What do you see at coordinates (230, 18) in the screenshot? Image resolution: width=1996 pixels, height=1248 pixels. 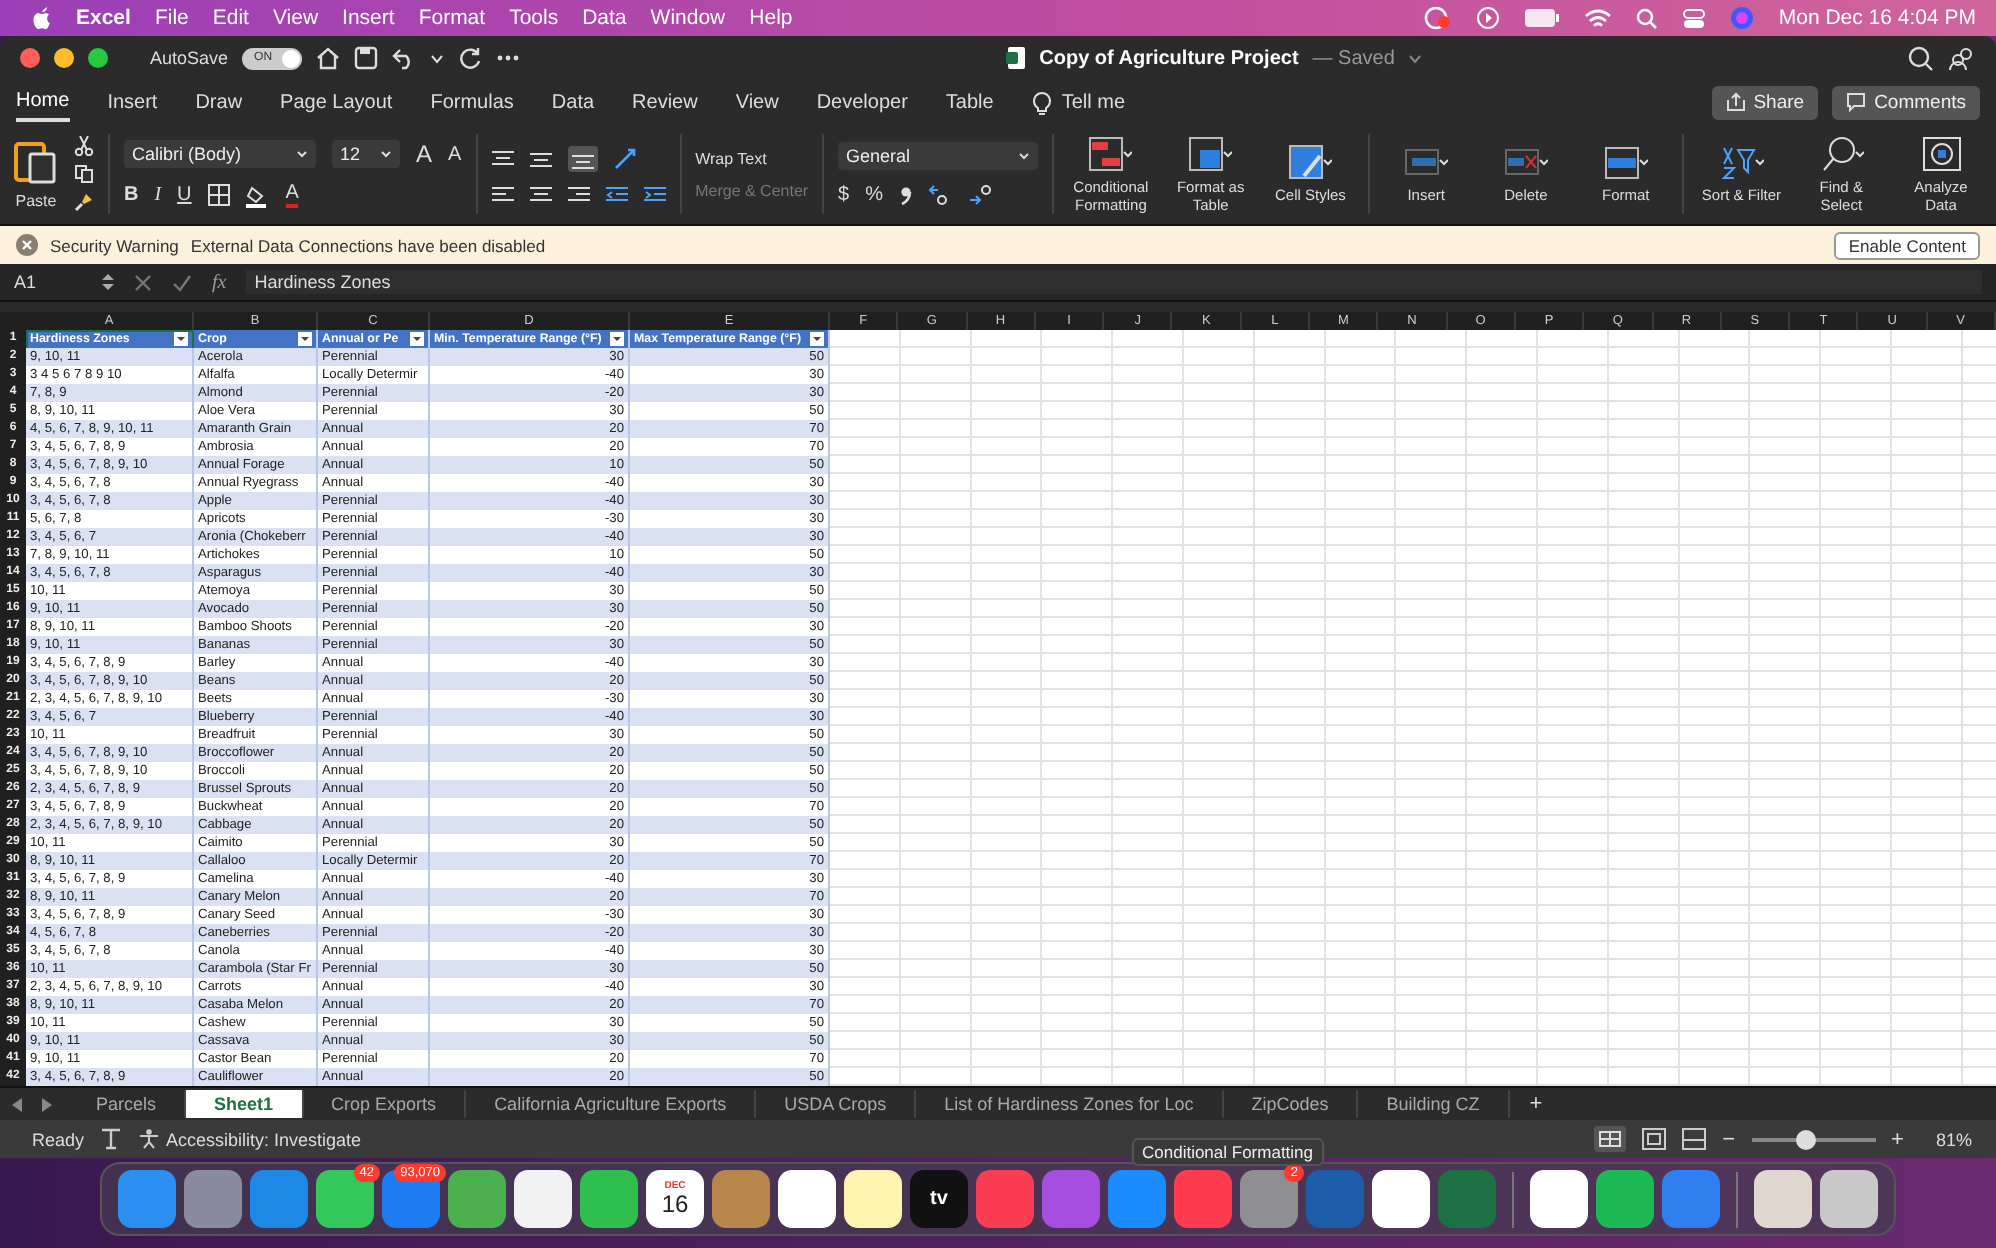 I see `menu-item: Edit` at bounding box center [230, 18].